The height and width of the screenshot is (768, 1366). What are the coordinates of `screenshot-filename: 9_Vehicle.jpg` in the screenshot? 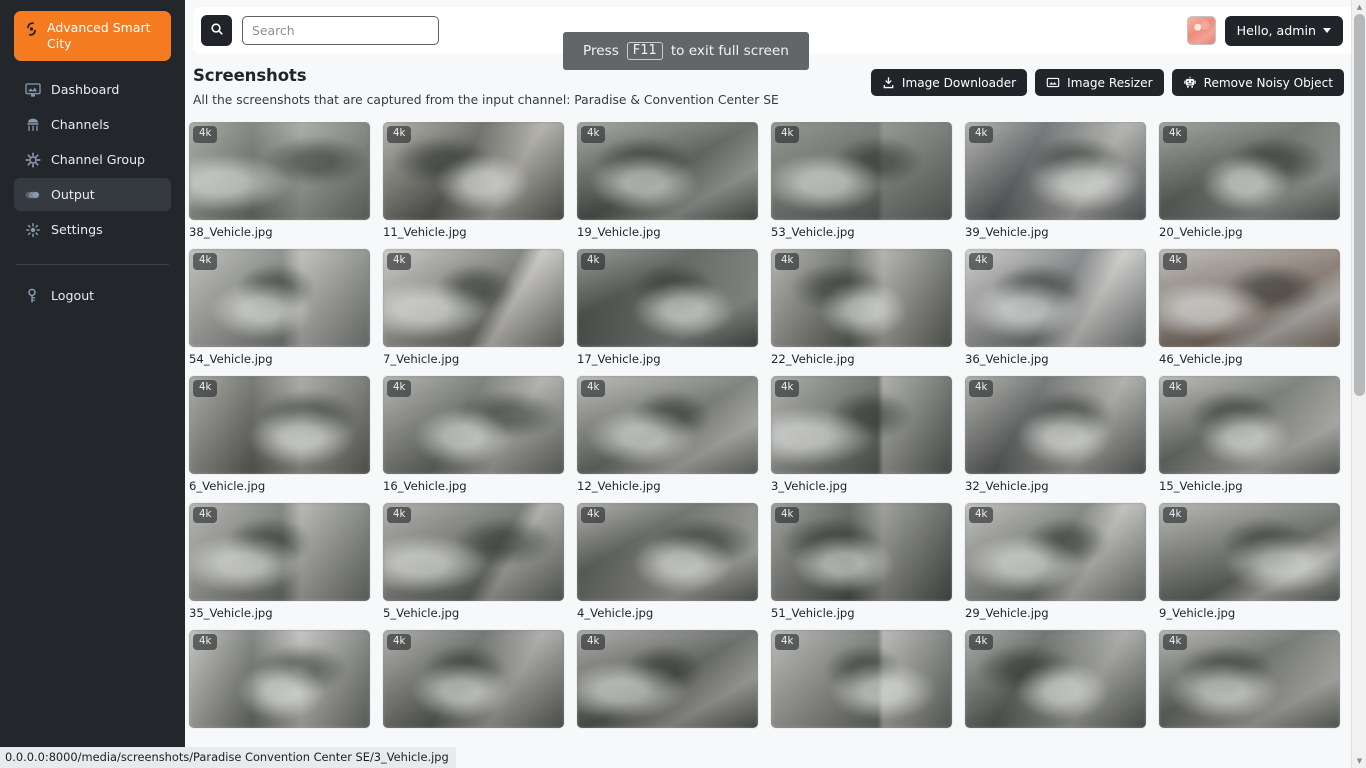 It's located at (1197, 612).